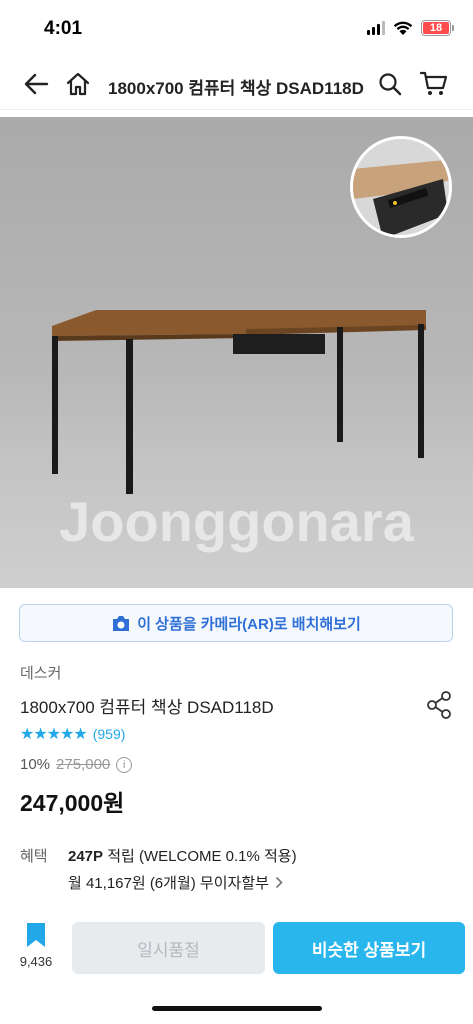 Image resolution: width=473 pixels, height=1024 pixels. I want to click on detail-inset-image, so click(401, 187).